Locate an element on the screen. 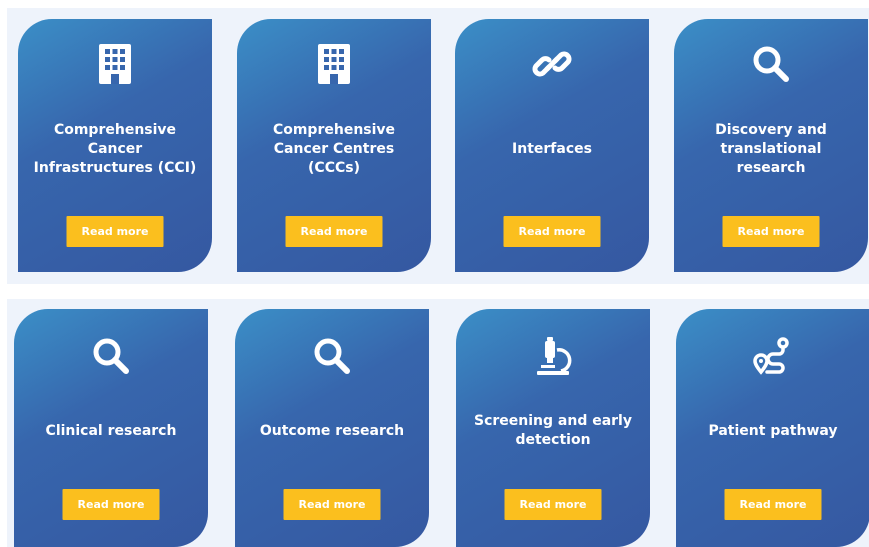  card-patient-pathway: Patient pathway Read more is located at coordinates (772, 428).